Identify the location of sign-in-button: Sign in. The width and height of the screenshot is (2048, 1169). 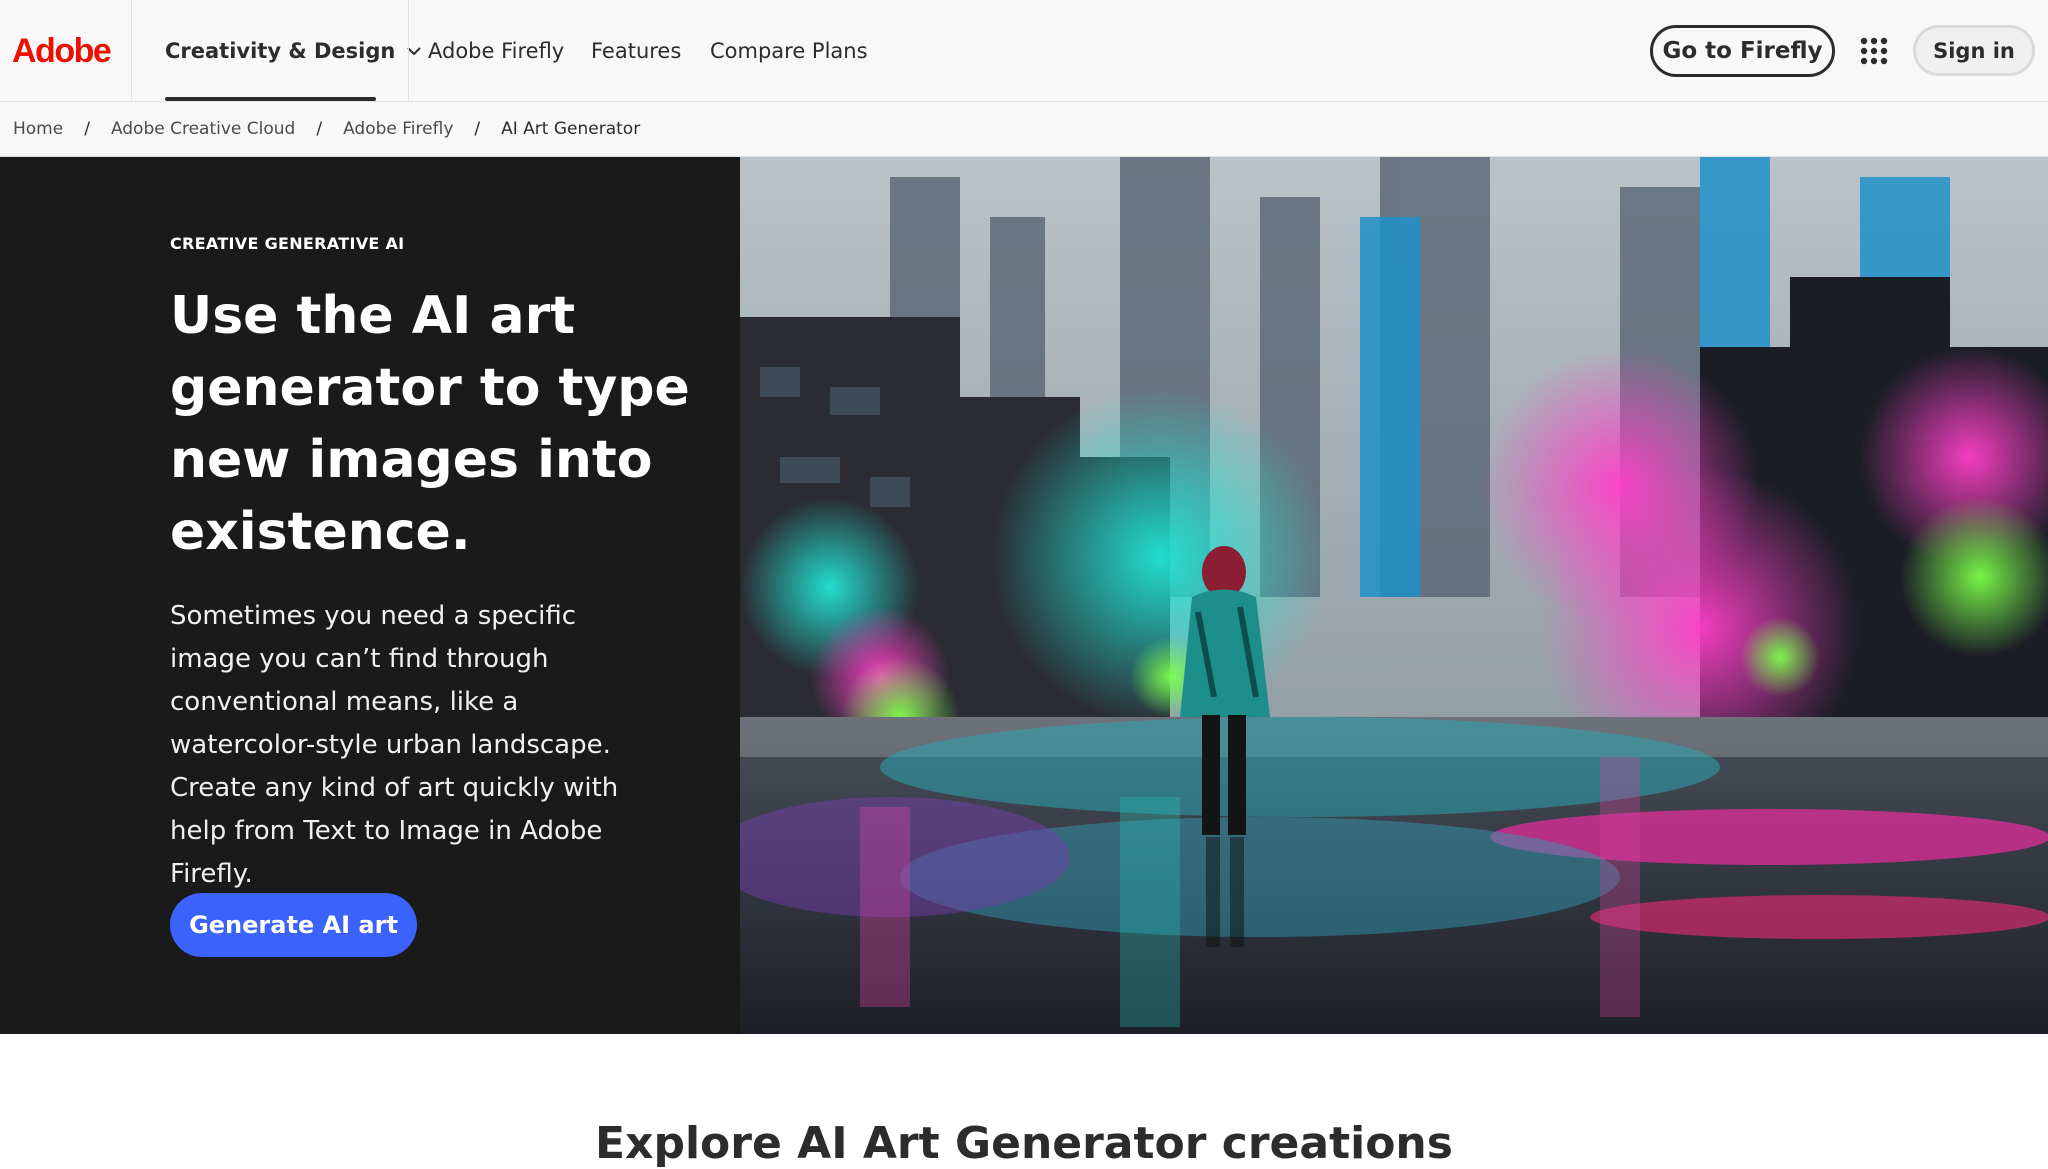
(1974, 50).